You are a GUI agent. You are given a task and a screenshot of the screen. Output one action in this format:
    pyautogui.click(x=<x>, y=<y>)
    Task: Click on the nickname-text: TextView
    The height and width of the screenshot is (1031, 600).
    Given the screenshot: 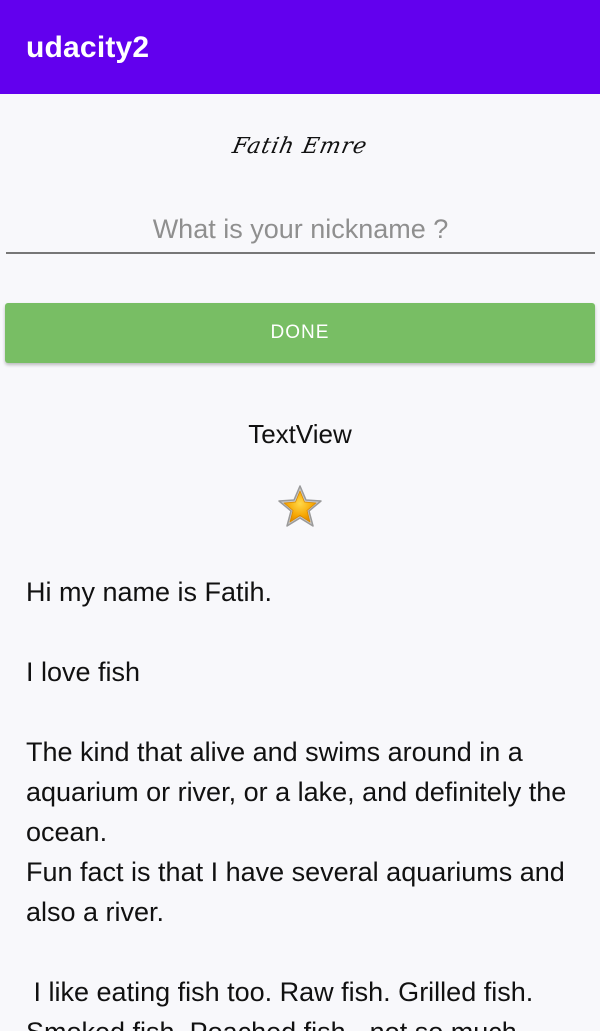 What is the action you would take?
    pyautogui.click(x=300, y=434)
    